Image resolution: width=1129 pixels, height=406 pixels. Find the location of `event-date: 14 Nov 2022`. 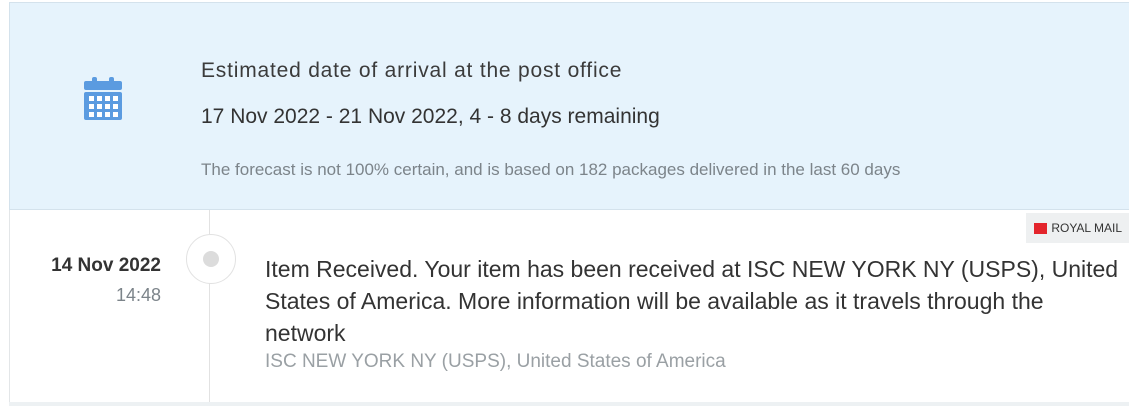

event-date: 14 Nov 2022 is located at coordinates (106, 265).